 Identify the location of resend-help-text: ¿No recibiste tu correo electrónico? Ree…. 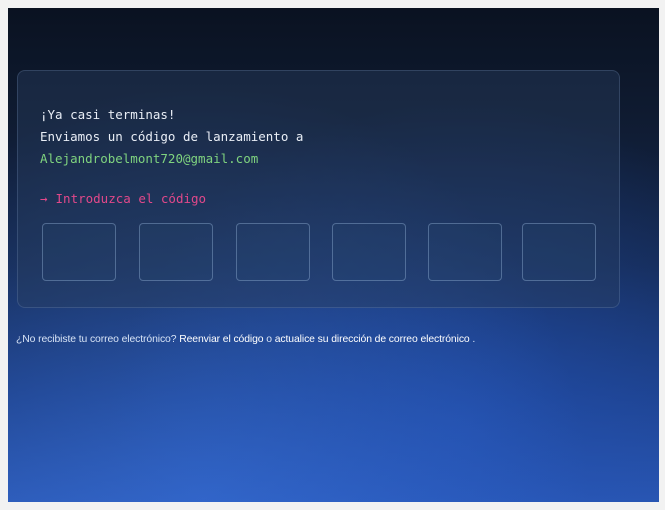
(336, 339).